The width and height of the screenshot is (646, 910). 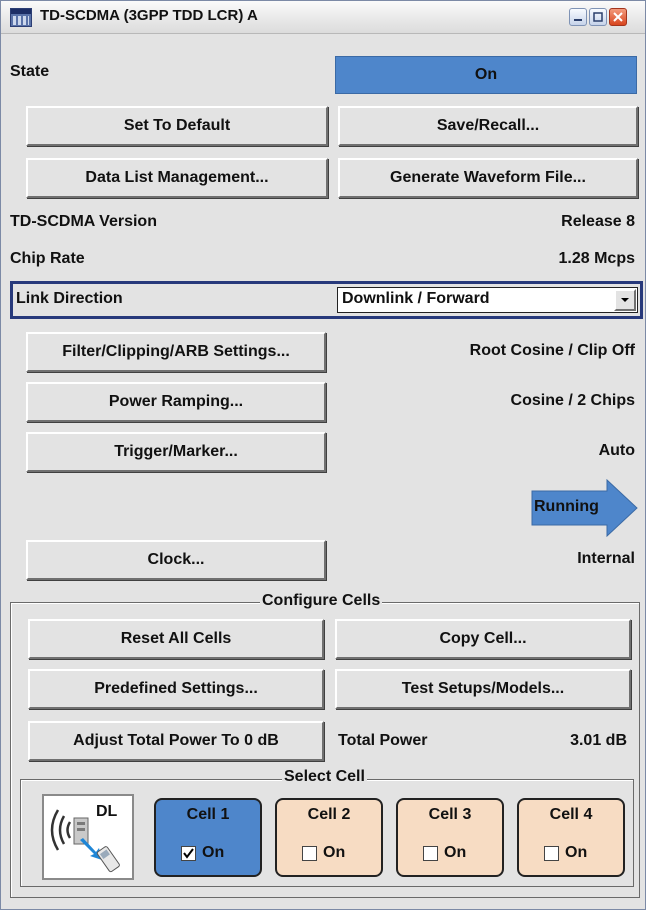 I want to click on adjust-total-power-button: Adjust Total Power To 0 dB, so click(x=176, y=741).